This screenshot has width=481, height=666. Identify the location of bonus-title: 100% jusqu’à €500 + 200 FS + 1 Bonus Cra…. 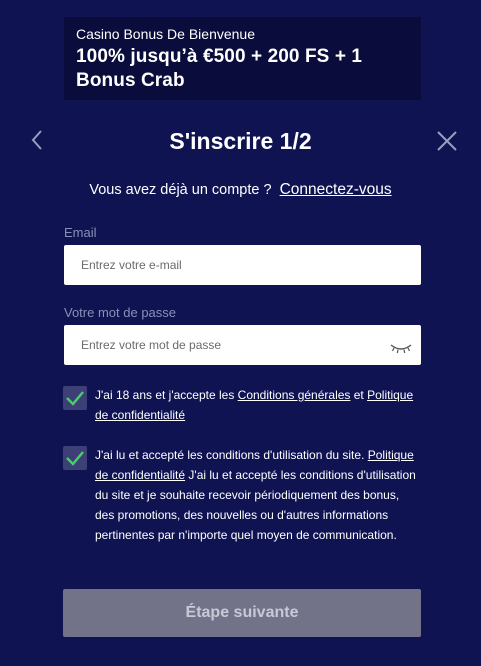
(219, 68).